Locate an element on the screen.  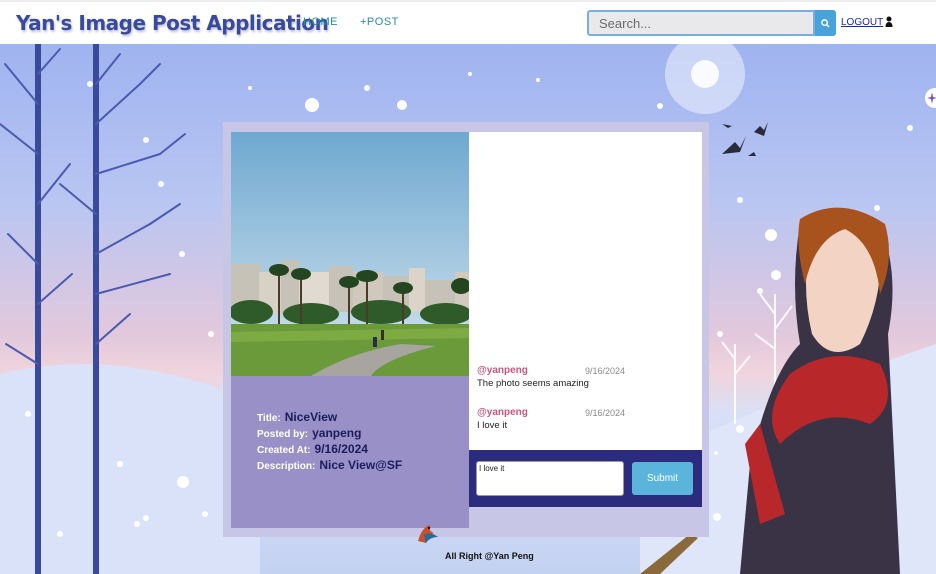
search-icon is located at coordinates (825, 23).